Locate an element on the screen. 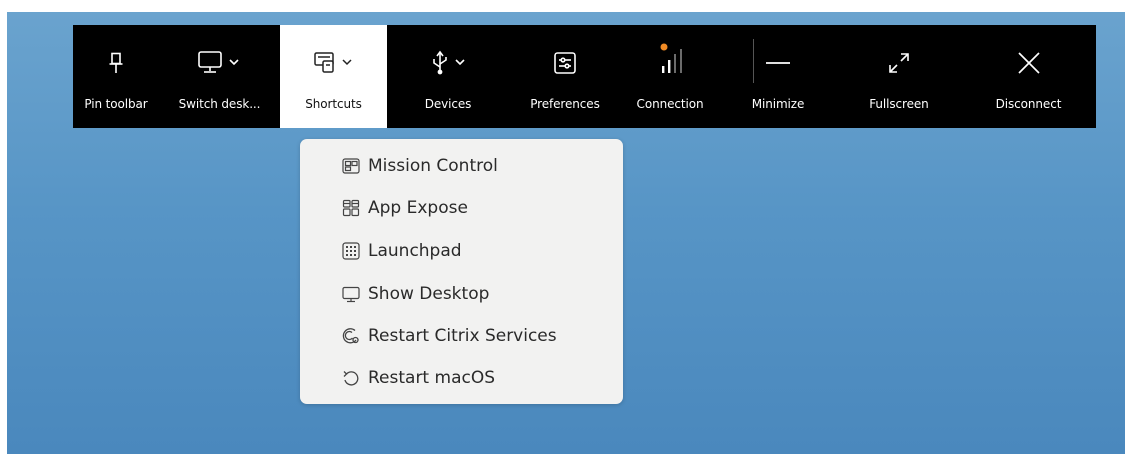 The width and height of the screenshot is (1131, 454). disconnect-button: Disconnect is located at coordinates (1028, 76).